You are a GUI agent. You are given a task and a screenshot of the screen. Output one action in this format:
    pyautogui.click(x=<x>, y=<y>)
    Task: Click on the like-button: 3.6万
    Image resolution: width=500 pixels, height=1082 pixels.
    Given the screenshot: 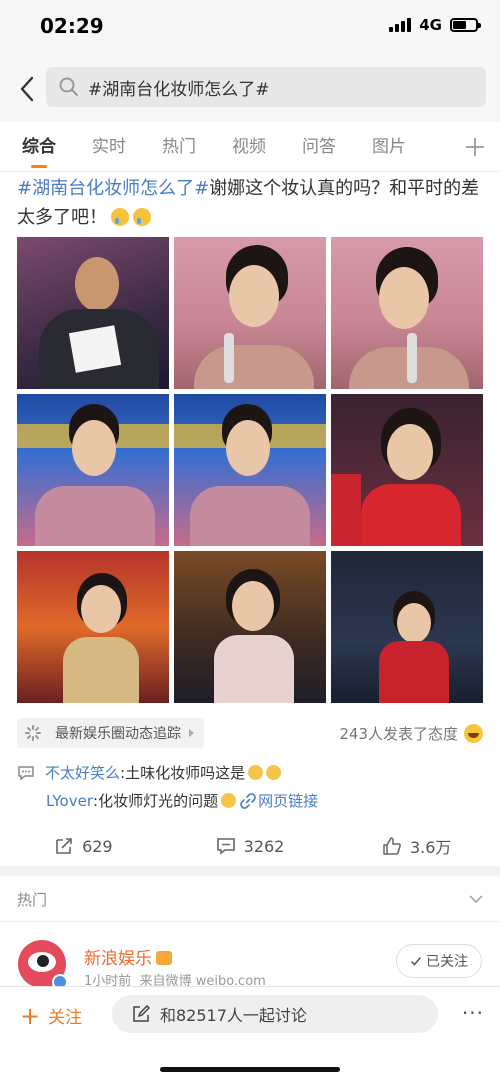 What is the action you would take?
    pyautogui.click(x=416, y=846)
    